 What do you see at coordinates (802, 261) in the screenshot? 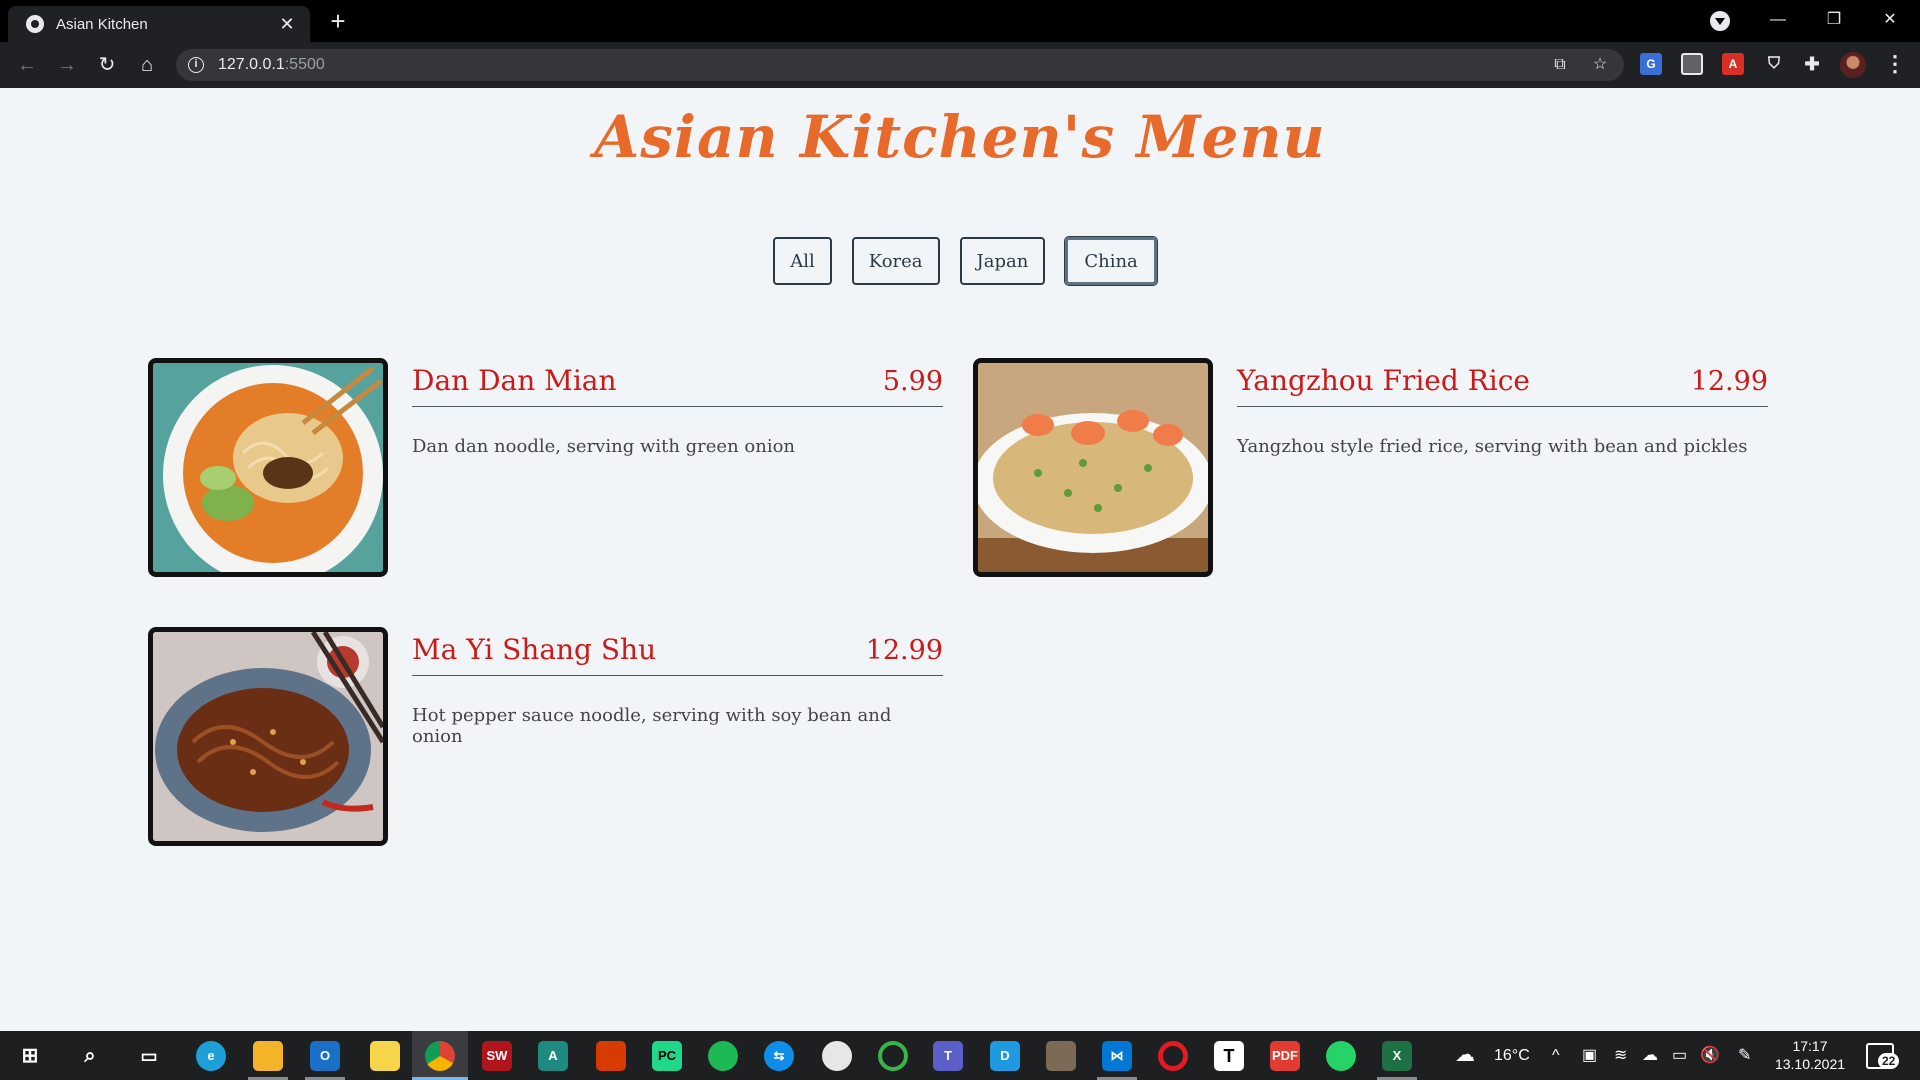
I see `filter-all-button: All` at bounding box center [802, 261].